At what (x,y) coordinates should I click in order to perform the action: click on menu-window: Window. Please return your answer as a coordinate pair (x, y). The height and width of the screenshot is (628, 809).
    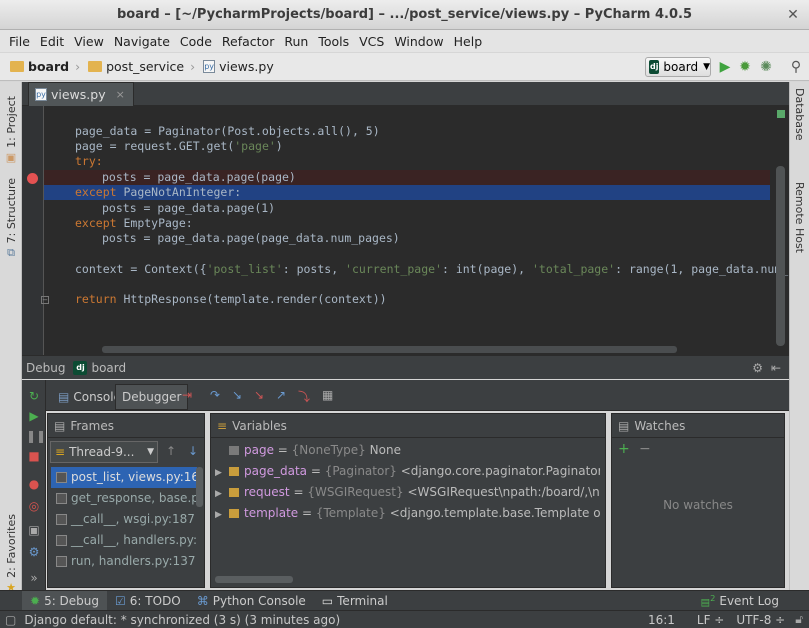
    Looking at the image, I should click on (418, 41).